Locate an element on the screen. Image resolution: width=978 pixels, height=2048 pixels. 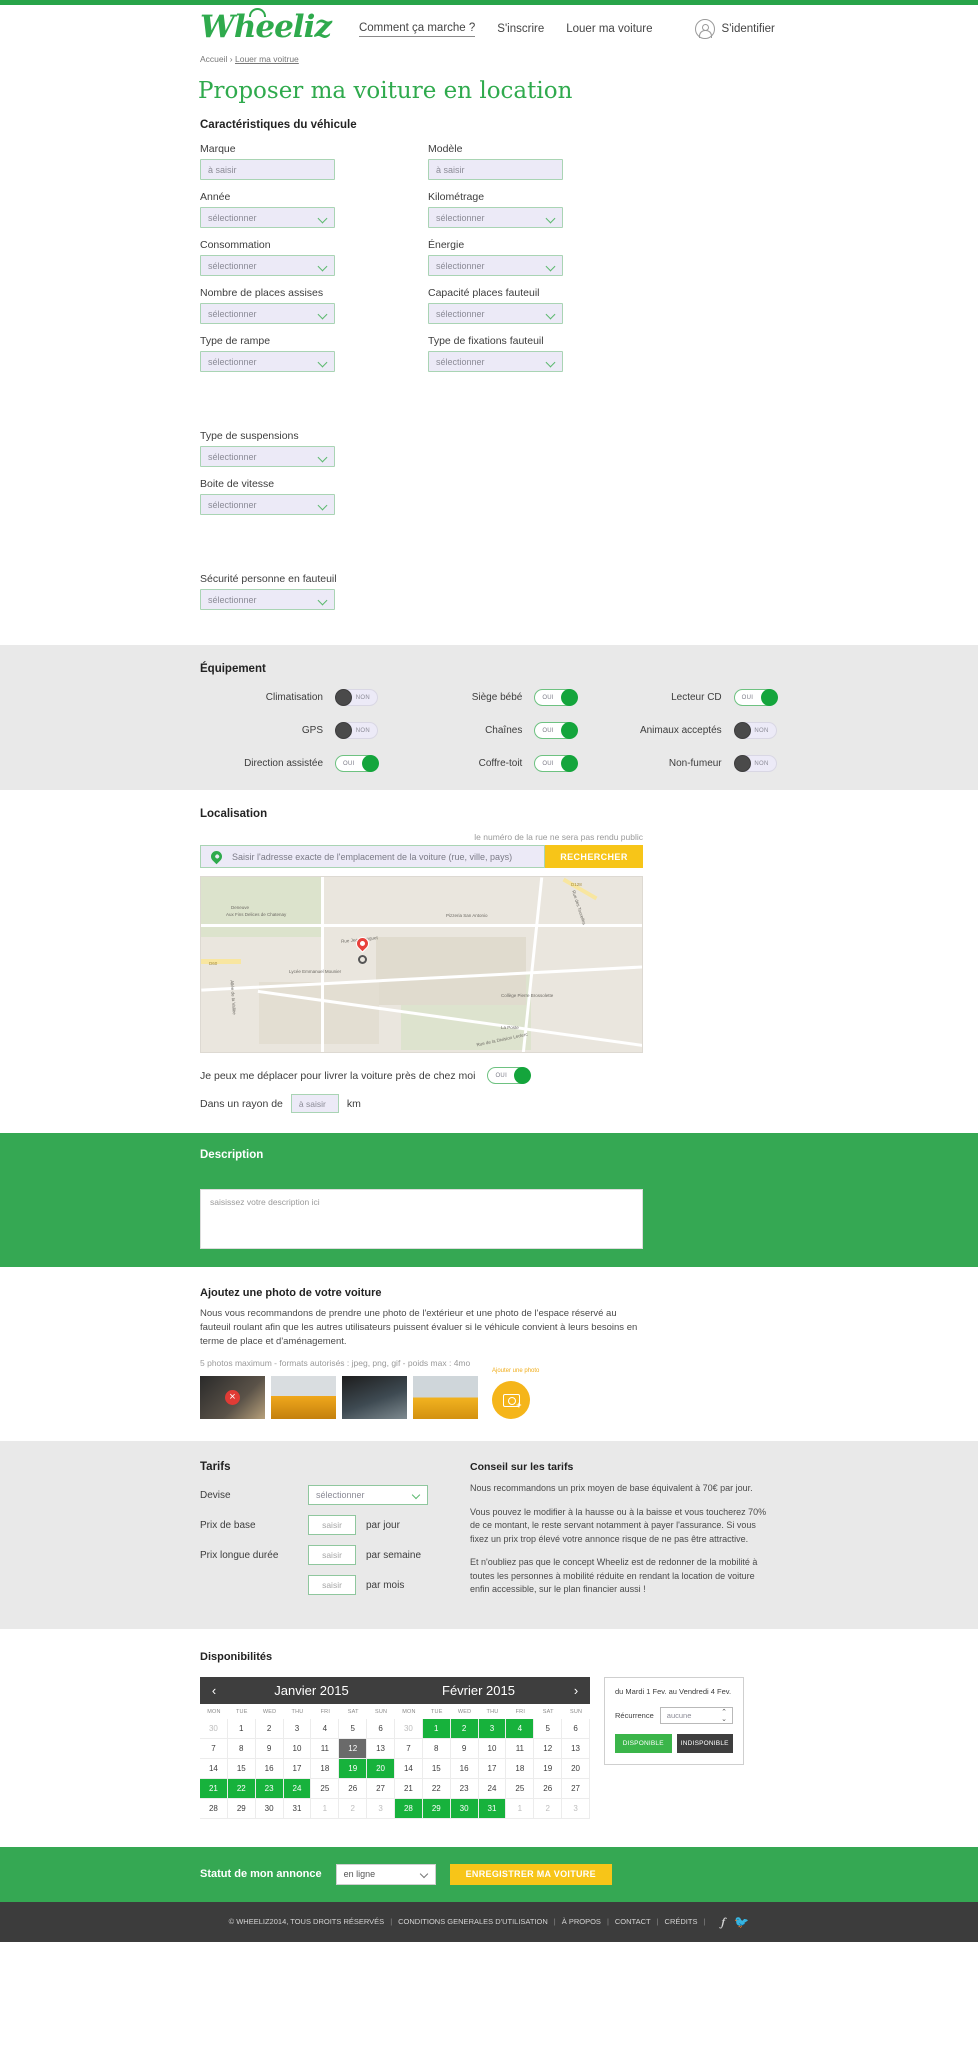
input-prix-semaine: saisir is located at coordinates (332, 1555).